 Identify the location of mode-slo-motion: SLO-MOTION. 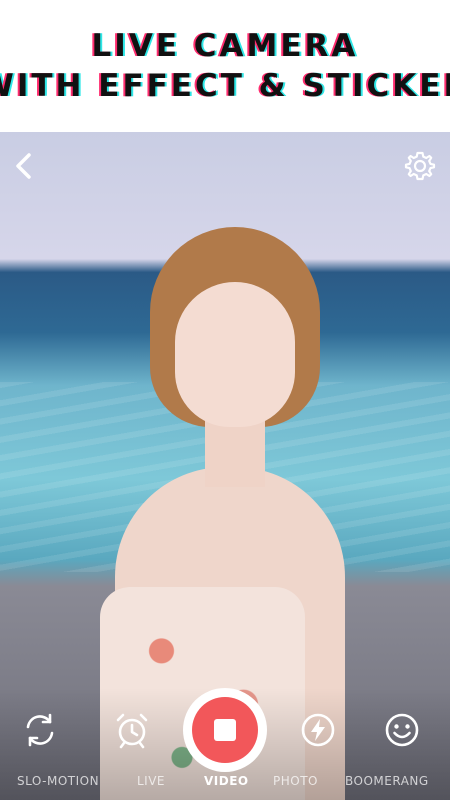
(58, 781).